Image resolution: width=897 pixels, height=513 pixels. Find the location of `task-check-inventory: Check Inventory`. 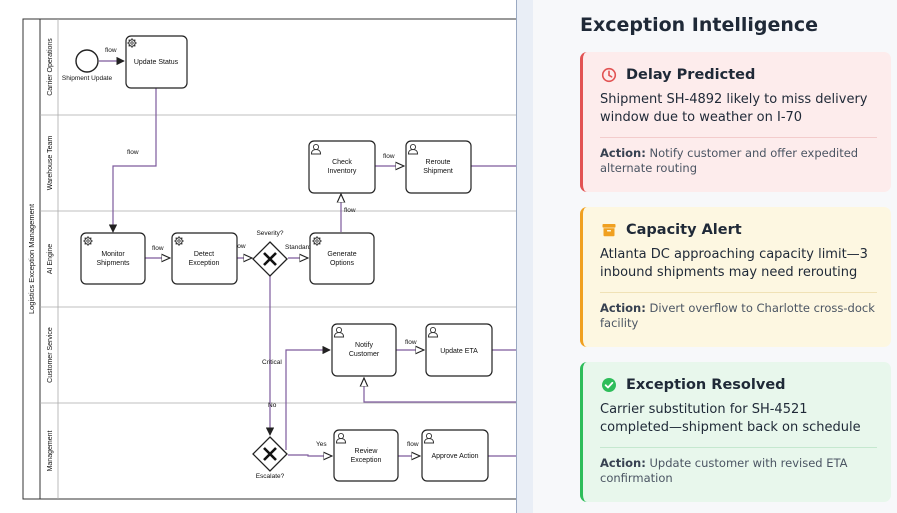

task-check-inventory: Check Inventory is located at coordinates (342, 167).